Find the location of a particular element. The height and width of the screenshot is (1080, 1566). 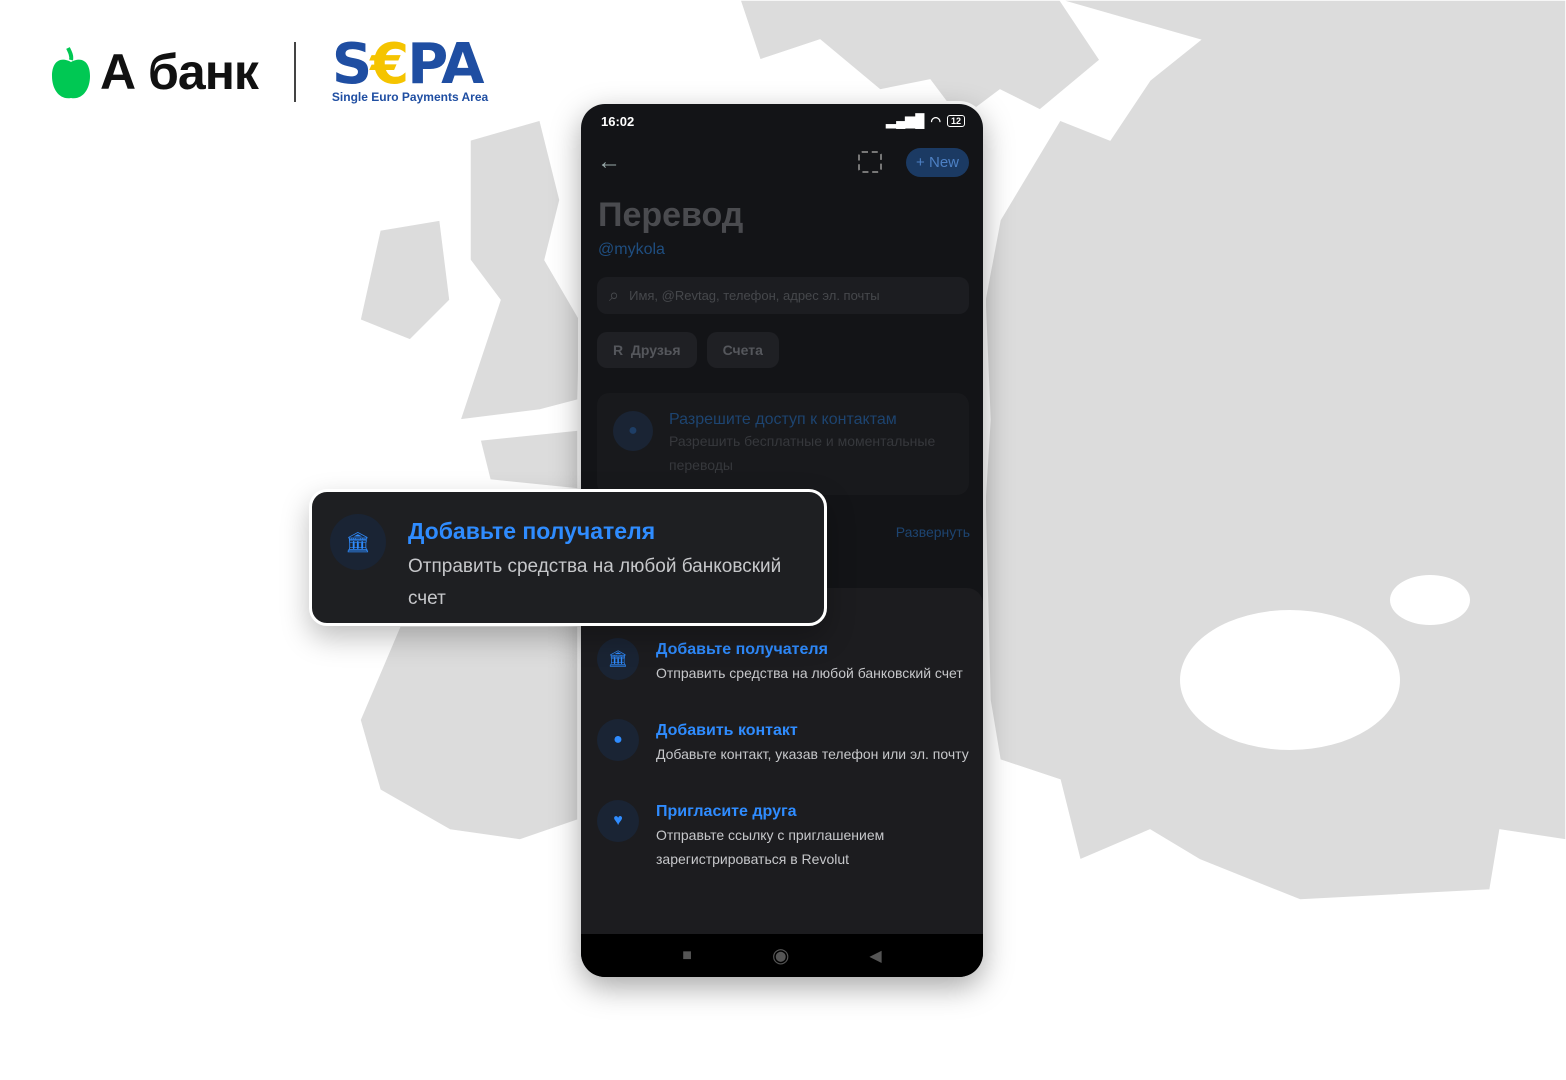

qr-scan-icon is located at coordinates (870, 162).